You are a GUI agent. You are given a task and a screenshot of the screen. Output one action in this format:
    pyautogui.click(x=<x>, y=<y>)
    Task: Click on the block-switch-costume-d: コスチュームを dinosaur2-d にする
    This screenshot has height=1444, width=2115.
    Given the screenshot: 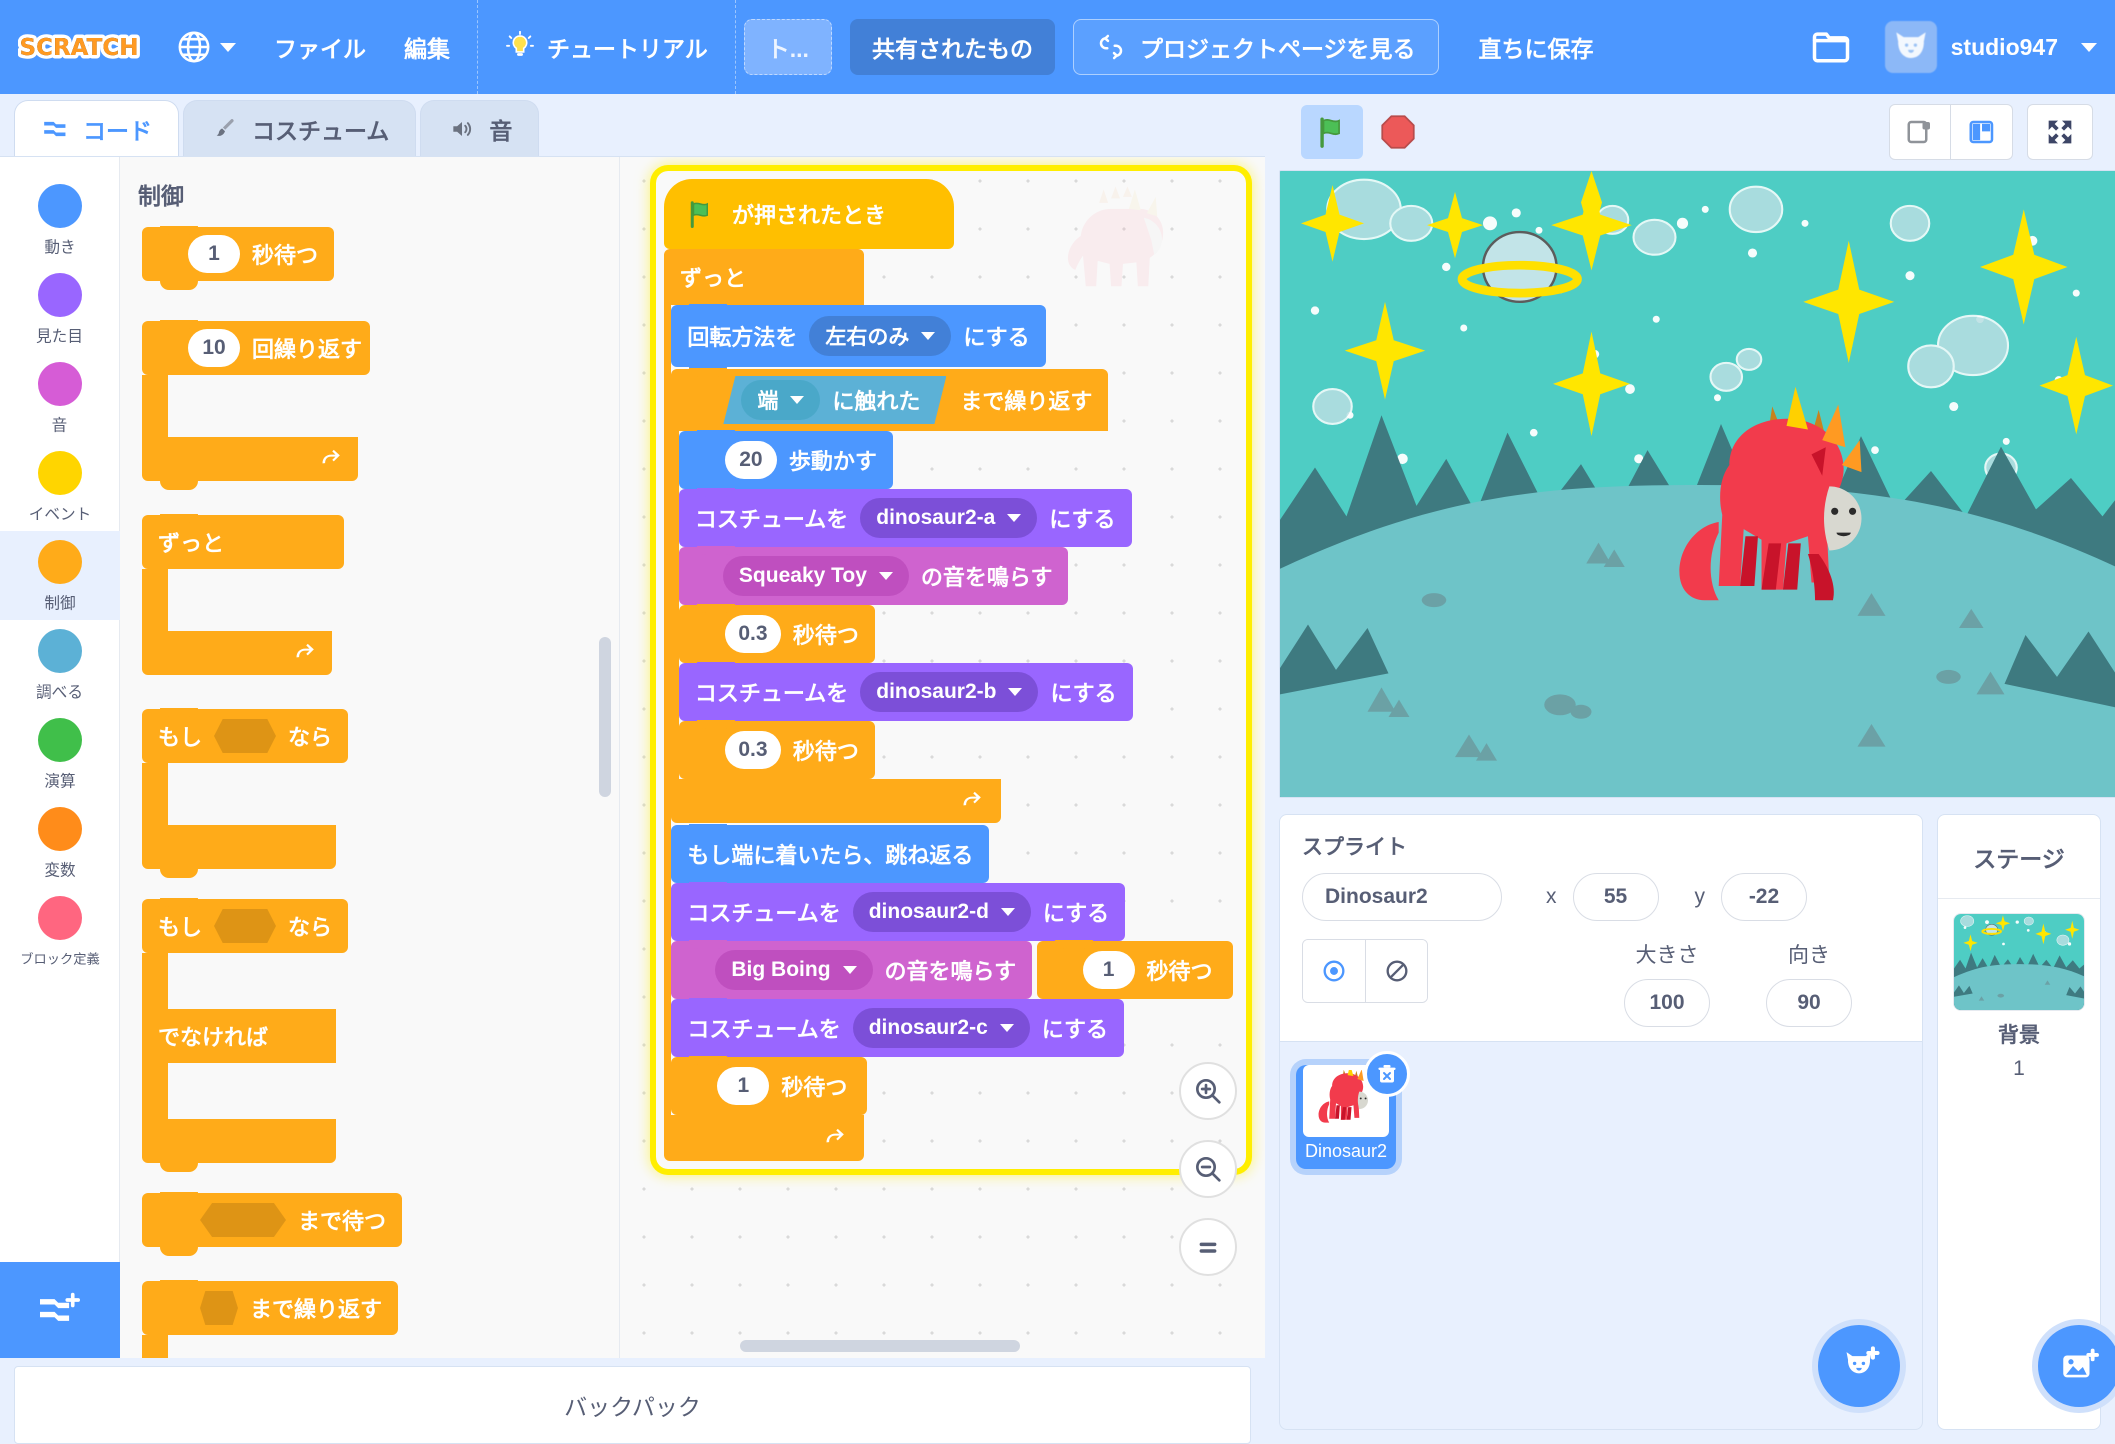 What is the action you would take?
    pyautogui.click(x=898, y=916)
    